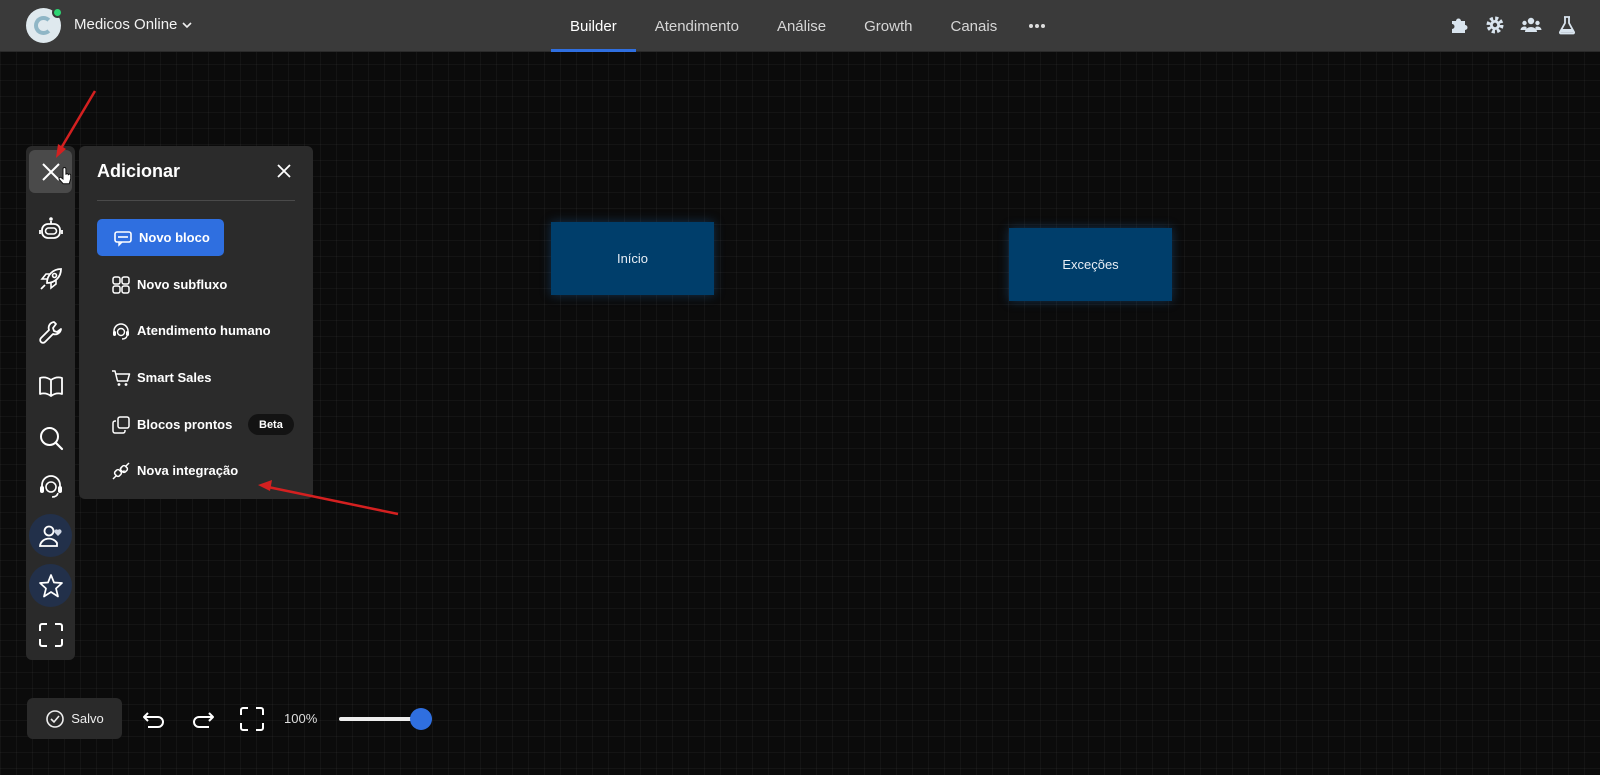 The width and height of the screenshot is (1600, 775). What do you see at coordinates (121, 471) in the screenshot?
I see `plug-icon` at bounding box center [121, 471].